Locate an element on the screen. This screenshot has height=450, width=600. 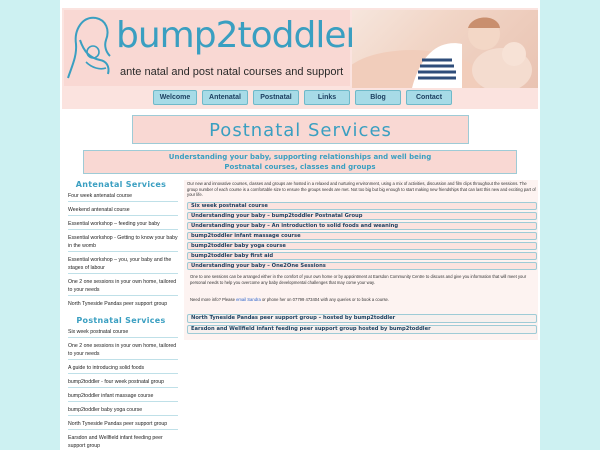
logo-text: bump2toddler is located at coordinates (238, 36).